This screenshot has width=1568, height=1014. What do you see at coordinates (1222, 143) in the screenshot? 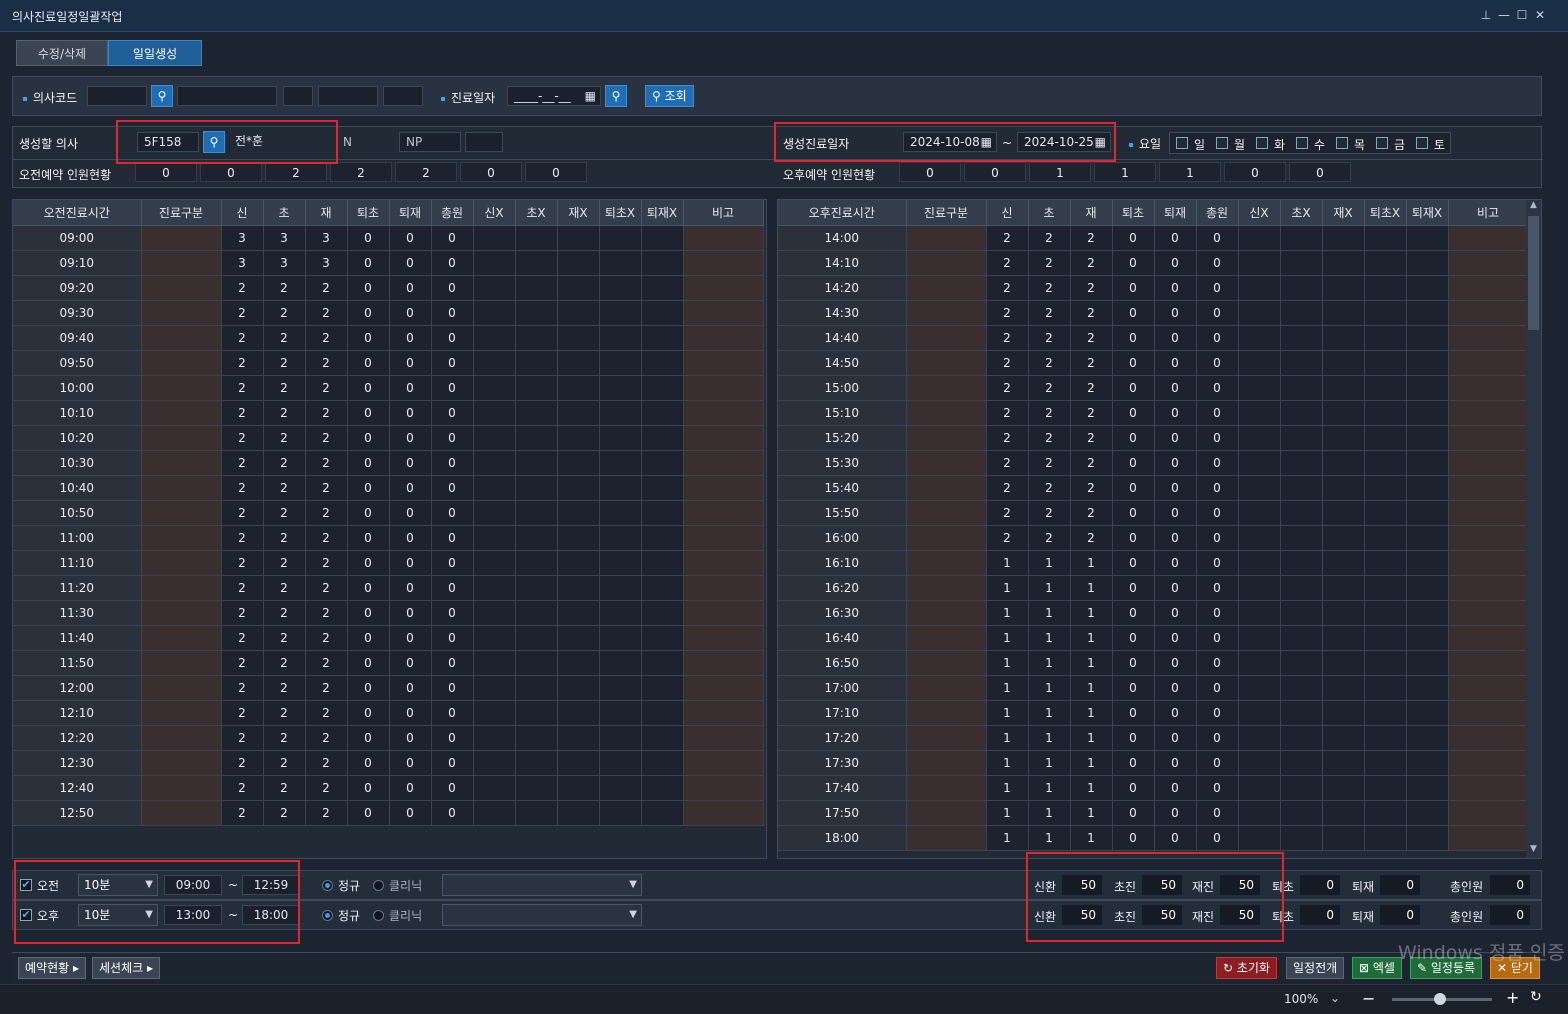
I see `weekday-mon-checkbox` at bounding box center [1222, 143].